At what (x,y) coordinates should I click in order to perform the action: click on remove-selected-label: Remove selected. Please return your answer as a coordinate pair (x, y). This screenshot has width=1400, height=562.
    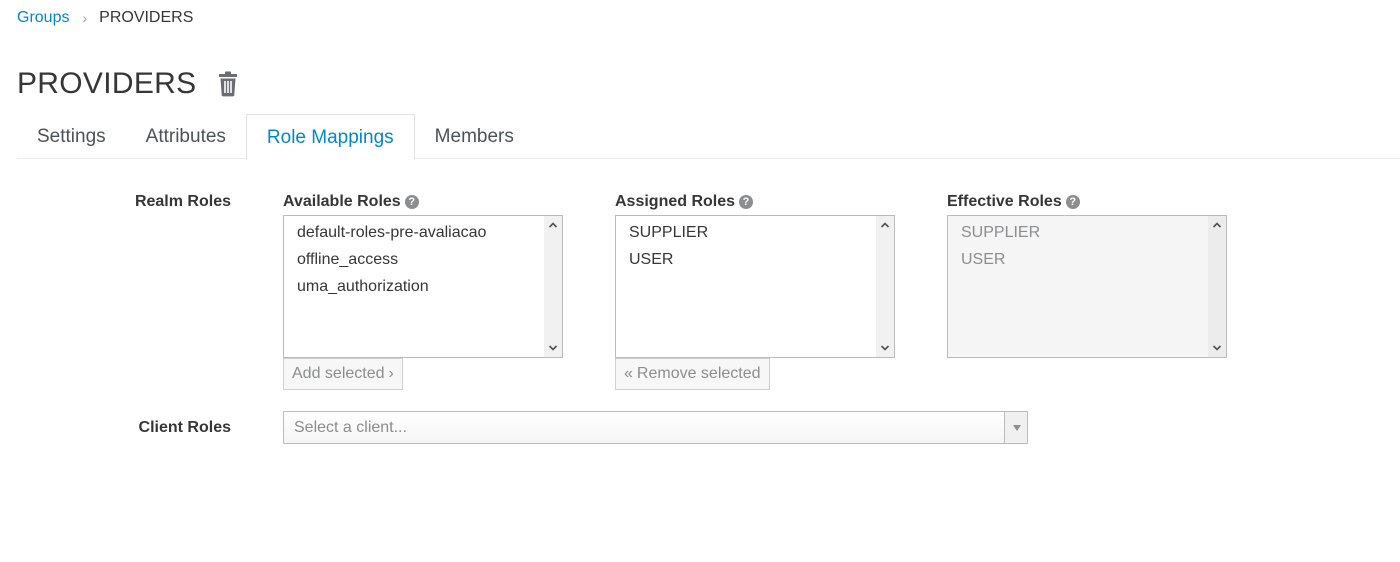
    Looking at the image, I should click on (698, 373).